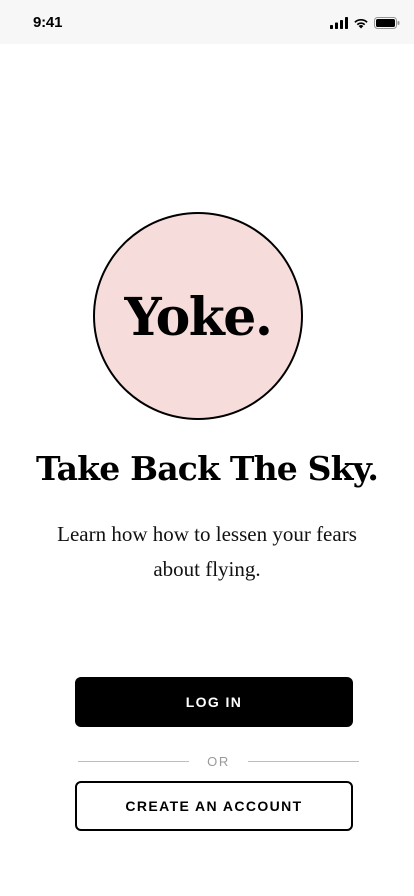  Describe the element at coordinates (207, 468) in the screenshot. I see `headline: Take Back The Sky.` at that location.